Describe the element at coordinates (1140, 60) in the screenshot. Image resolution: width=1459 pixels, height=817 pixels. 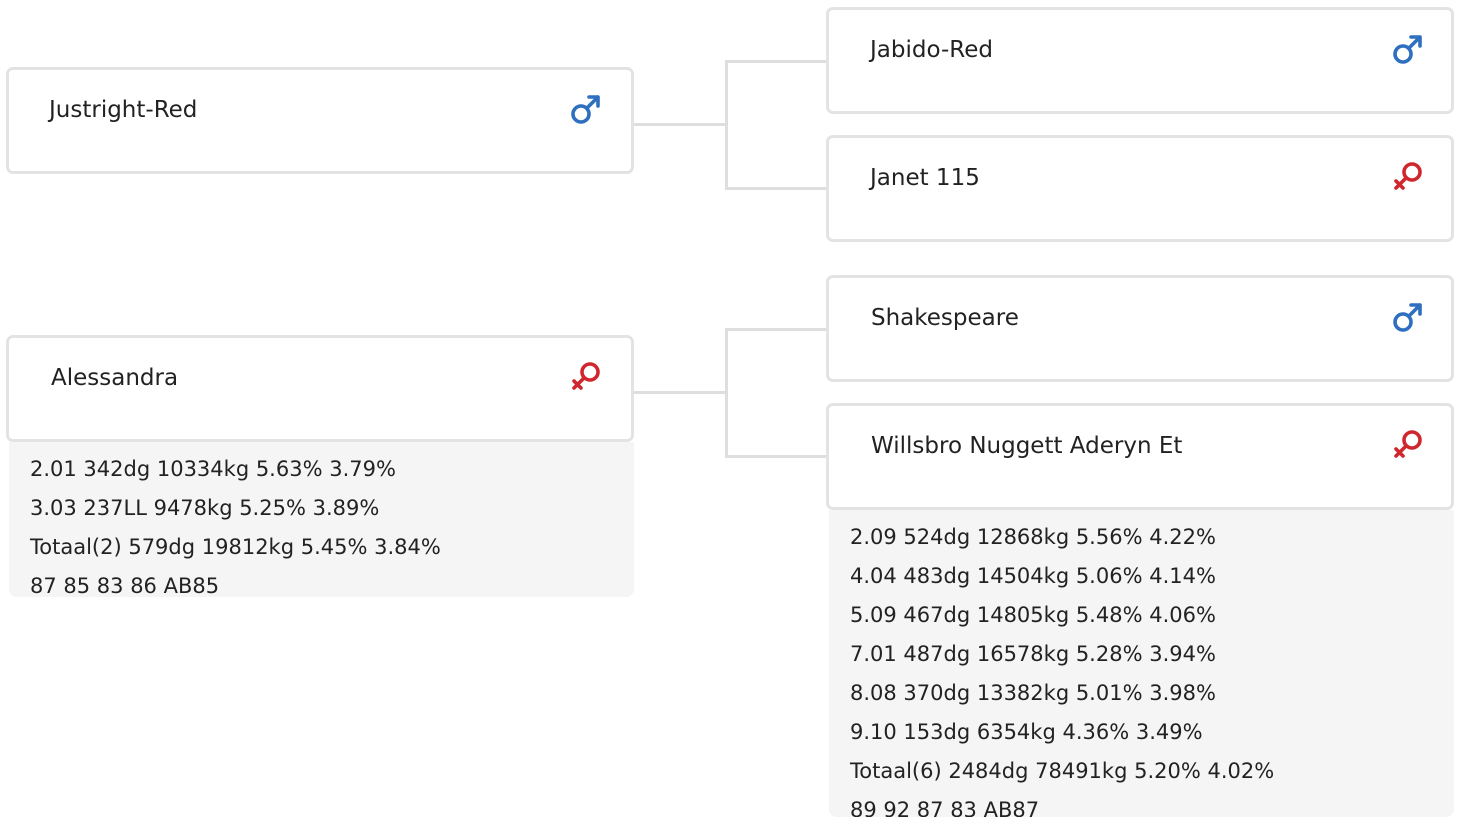
I see `paternal-grandsire-card: Jabido-Red` at that location.